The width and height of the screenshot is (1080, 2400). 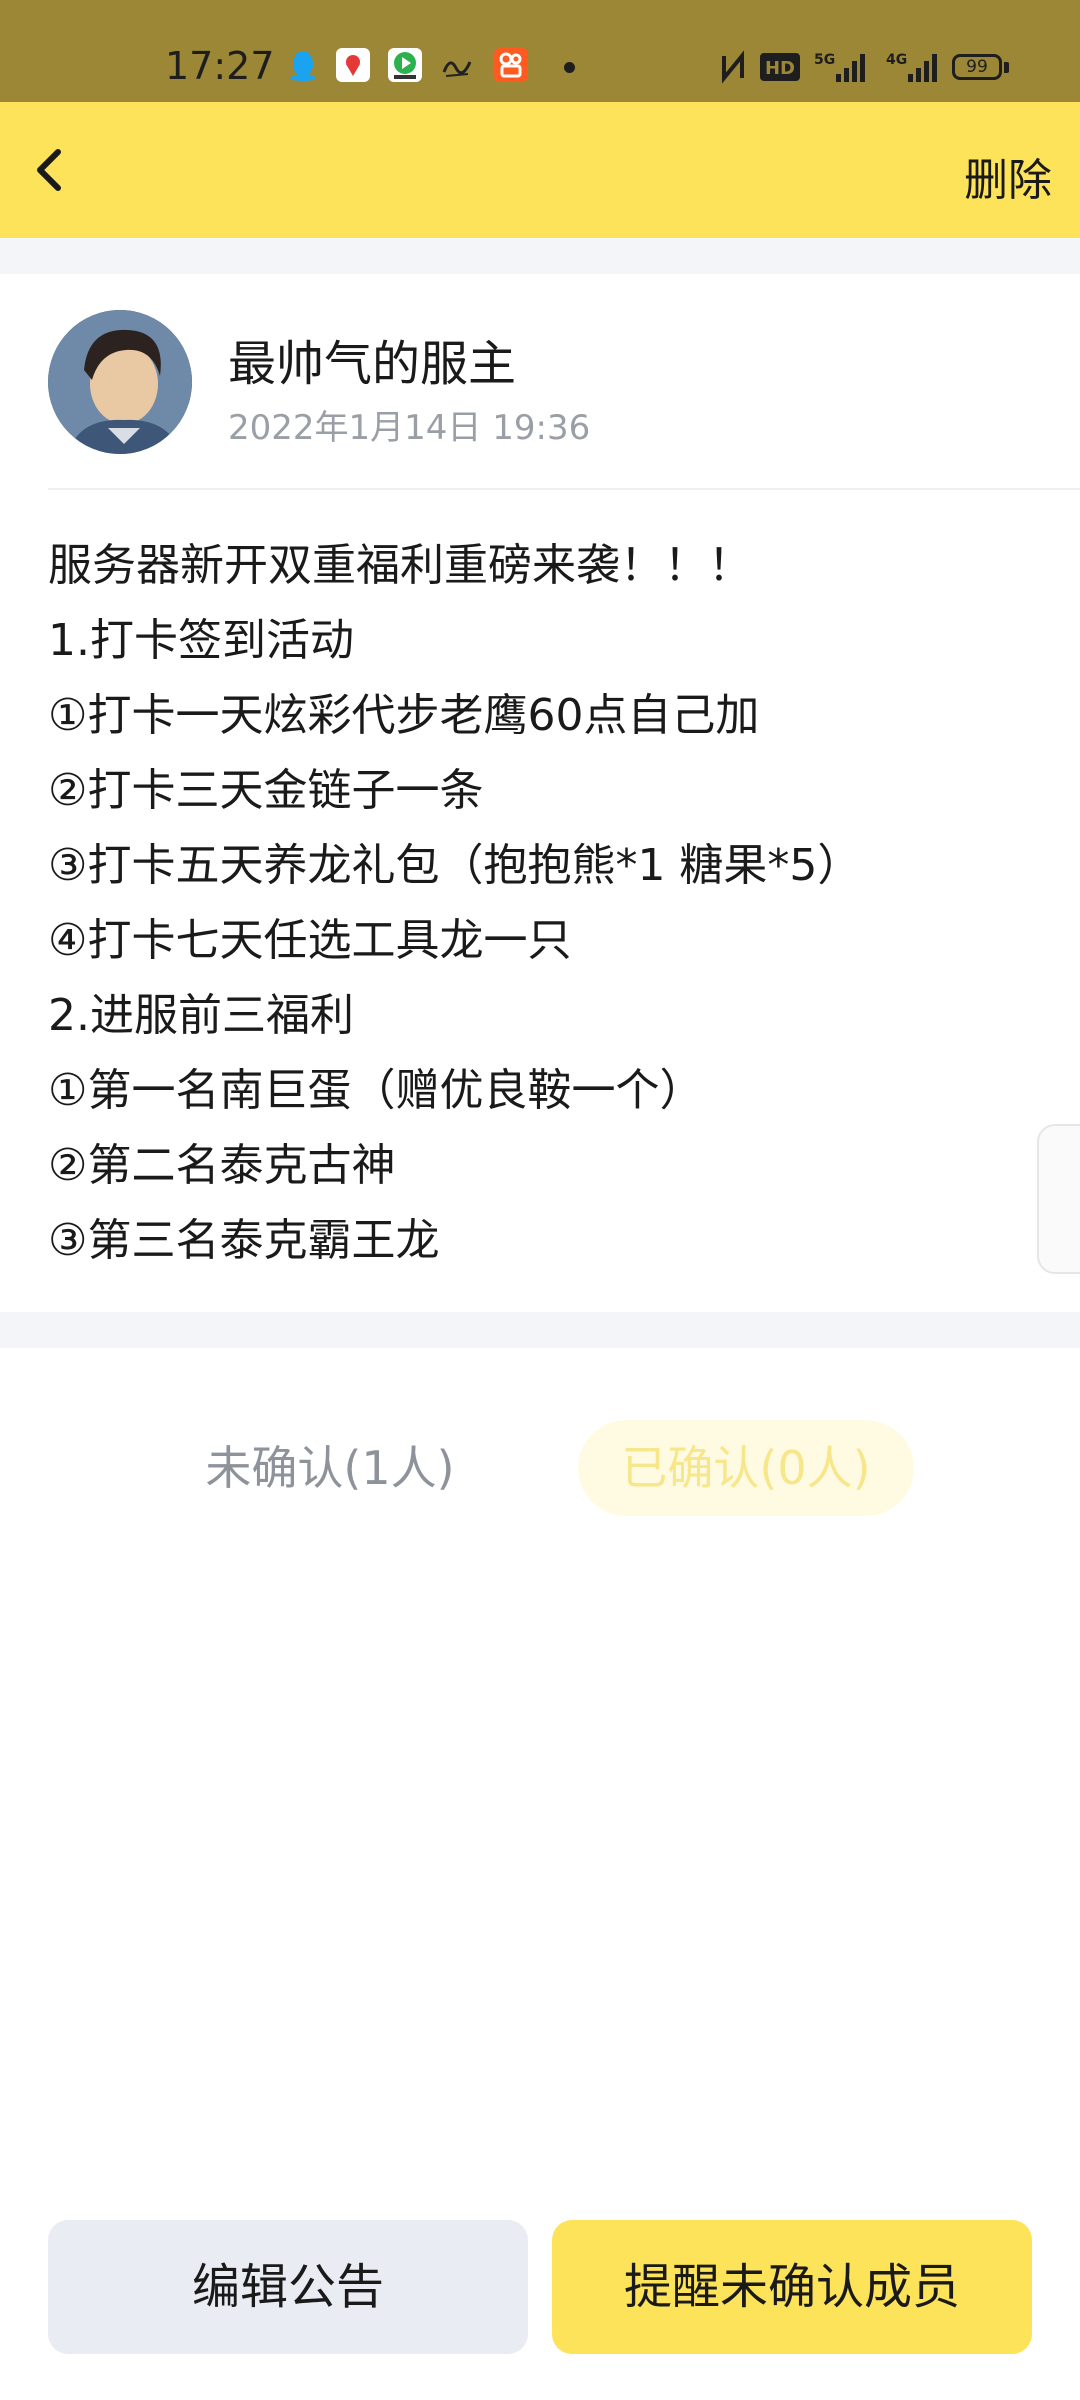 I want to click on side-drawer-handle, so click(x=1058, y=1199).